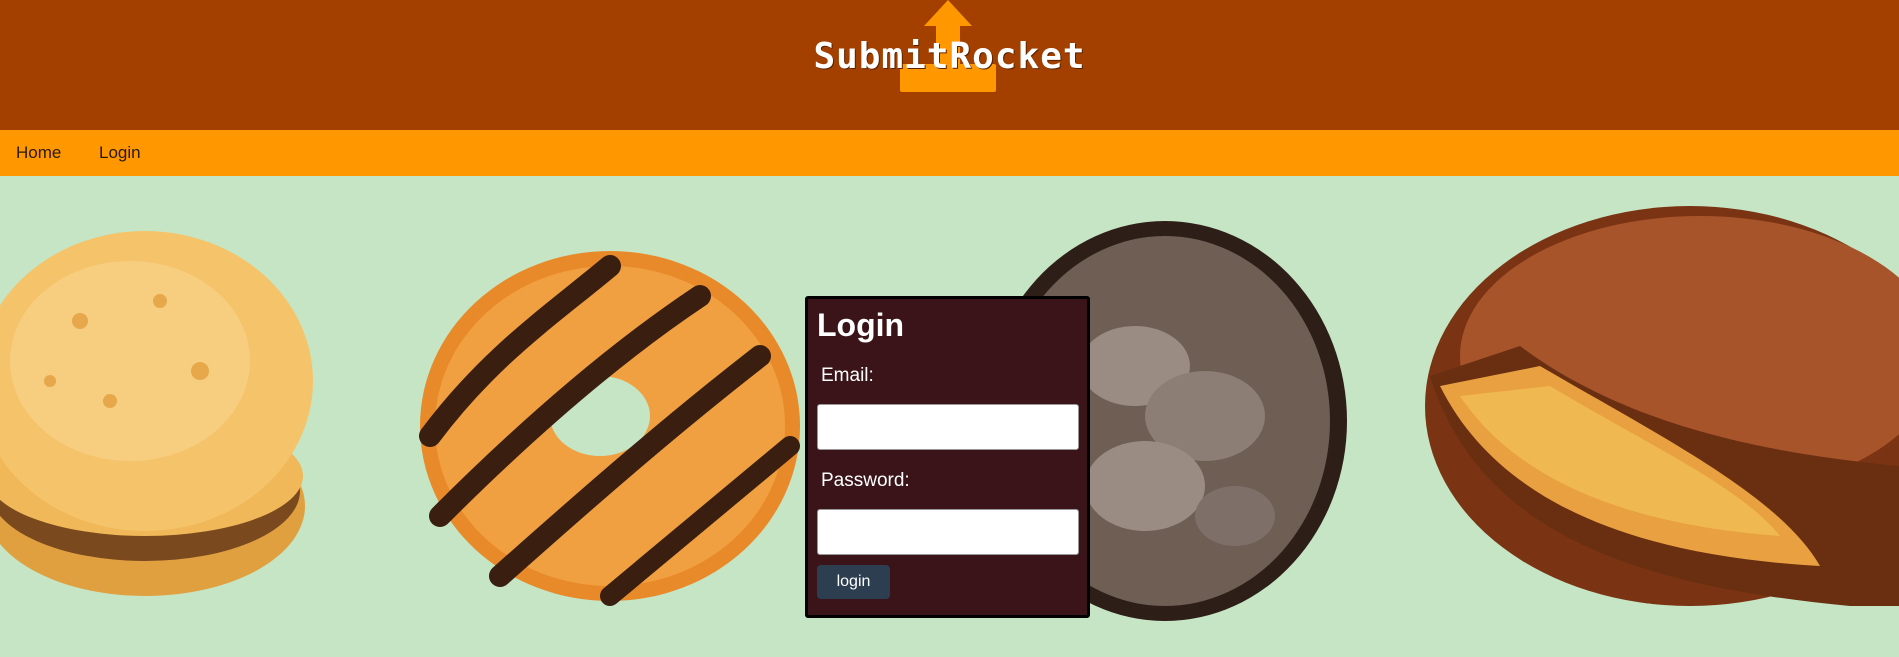 The height and width of the screenshot is (657, 1899). I want to click on nav-item-home: Home, so click(38, 153).